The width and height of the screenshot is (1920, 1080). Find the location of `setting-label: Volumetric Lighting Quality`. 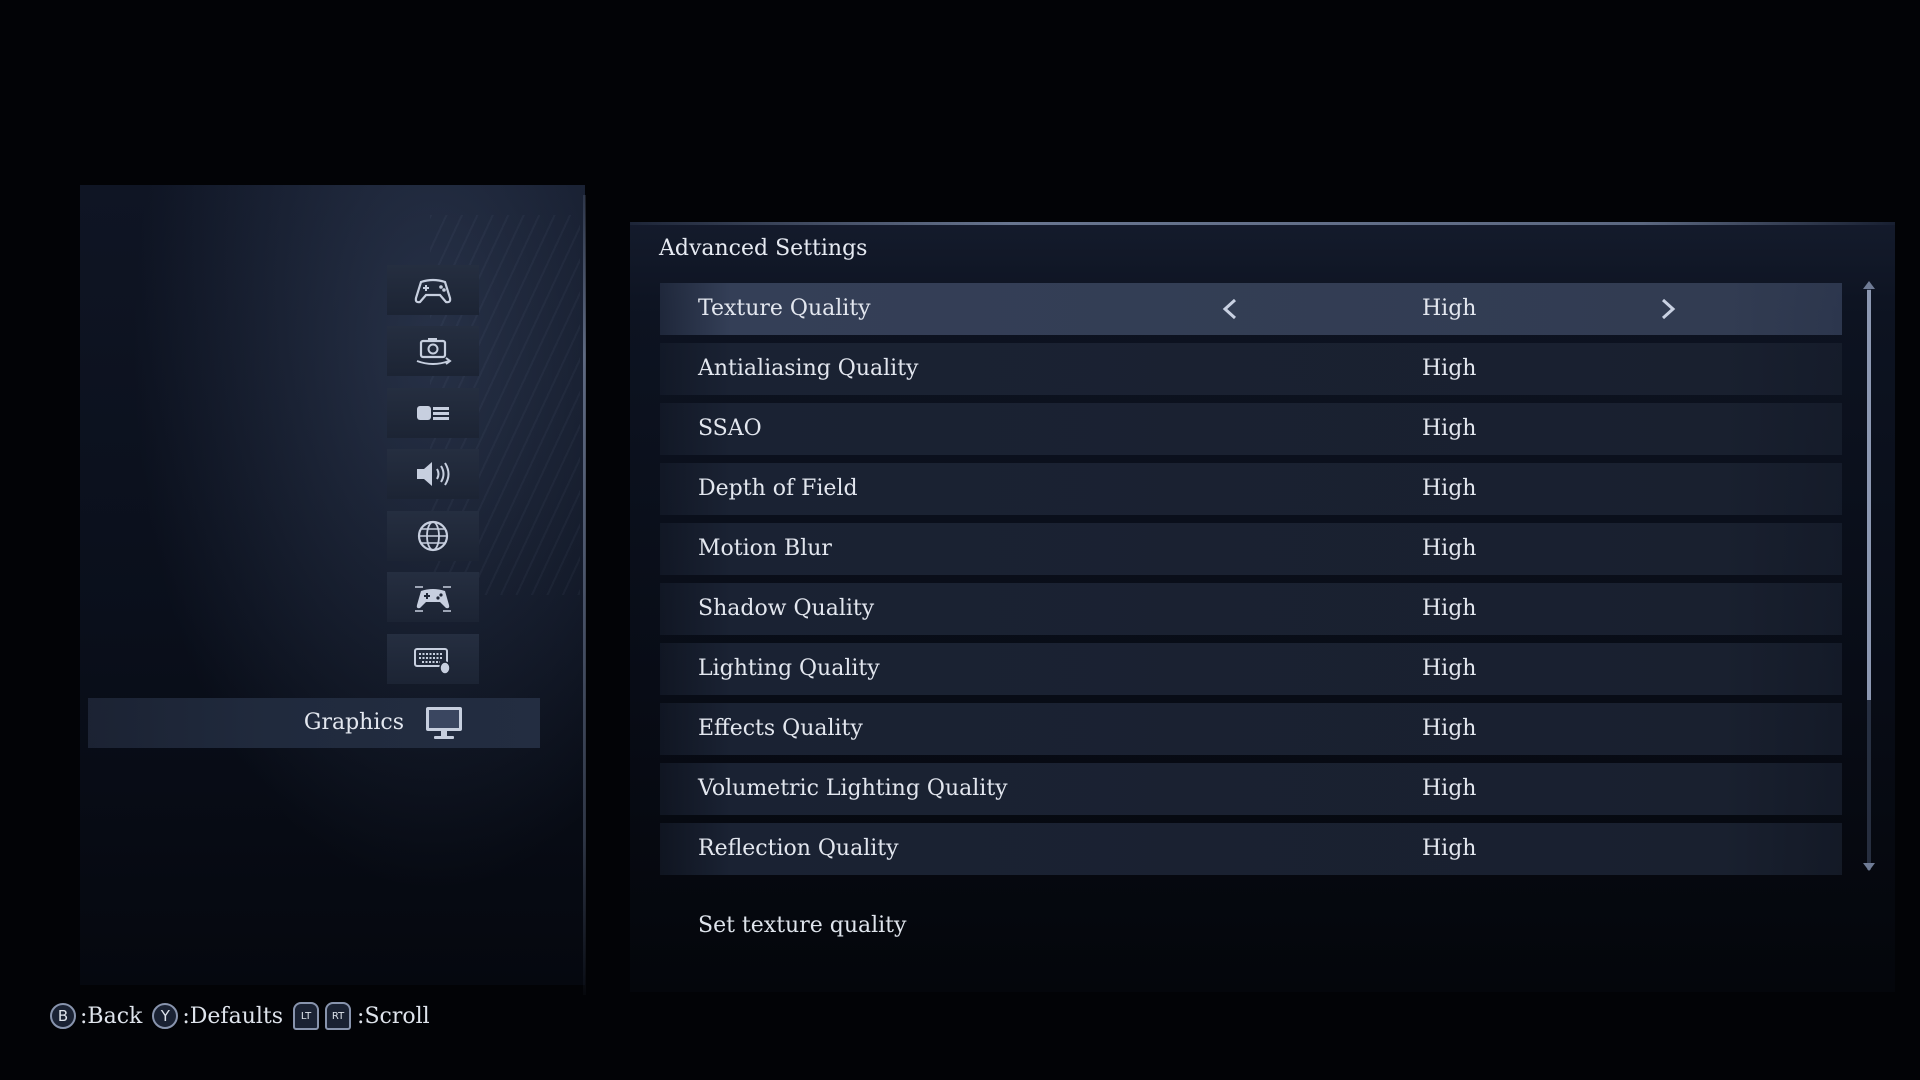

setting-label: Volumetric Lighting Quality is located at coordinates (853, 788).